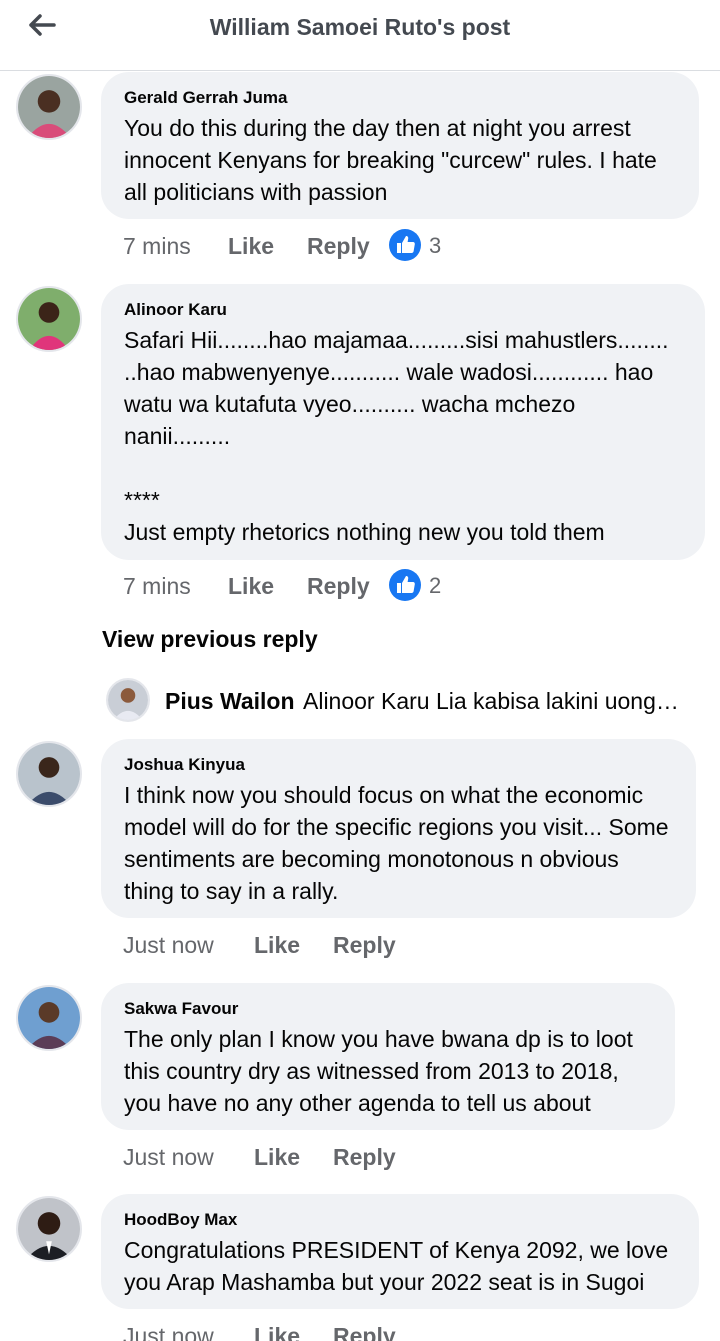  What do you see at coordinates (210, 639) in the screenshot?
I see `view-previous-reply-link: View previous reply` at bounding box center [210, 639].